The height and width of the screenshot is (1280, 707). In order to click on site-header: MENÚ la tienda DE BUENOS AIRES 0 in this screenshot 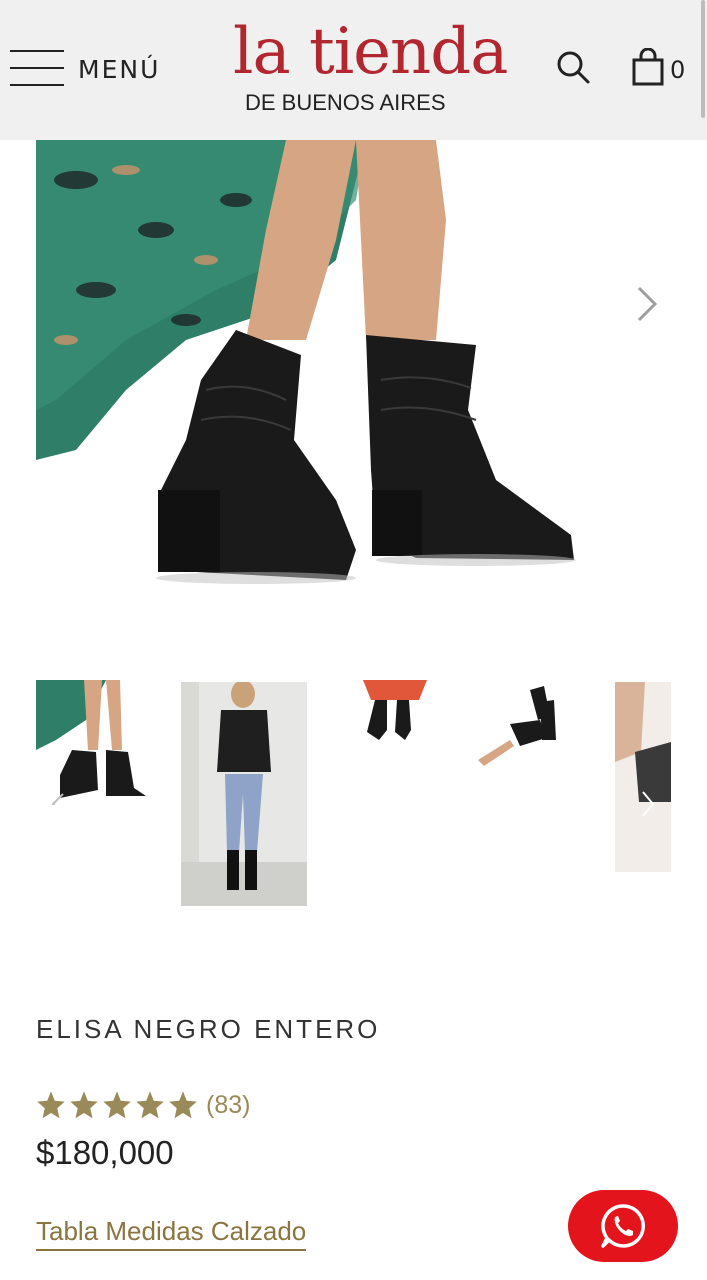, I will do `click(353, 70)`.